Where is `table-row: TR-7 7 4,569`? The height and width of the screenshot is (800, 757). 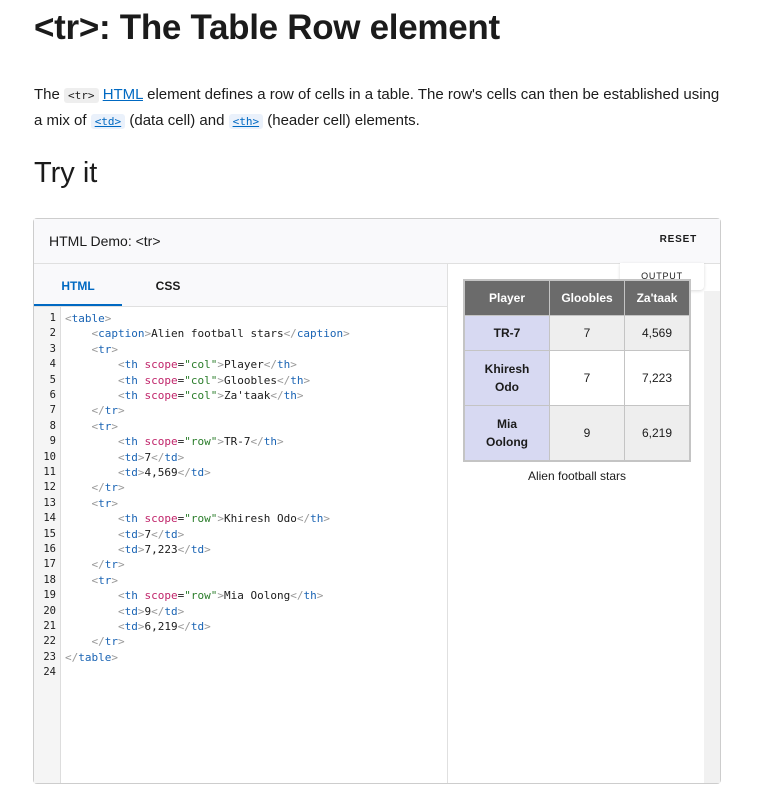
table-row: TR-7 7 4,569 is located at coordinates (577, 333).